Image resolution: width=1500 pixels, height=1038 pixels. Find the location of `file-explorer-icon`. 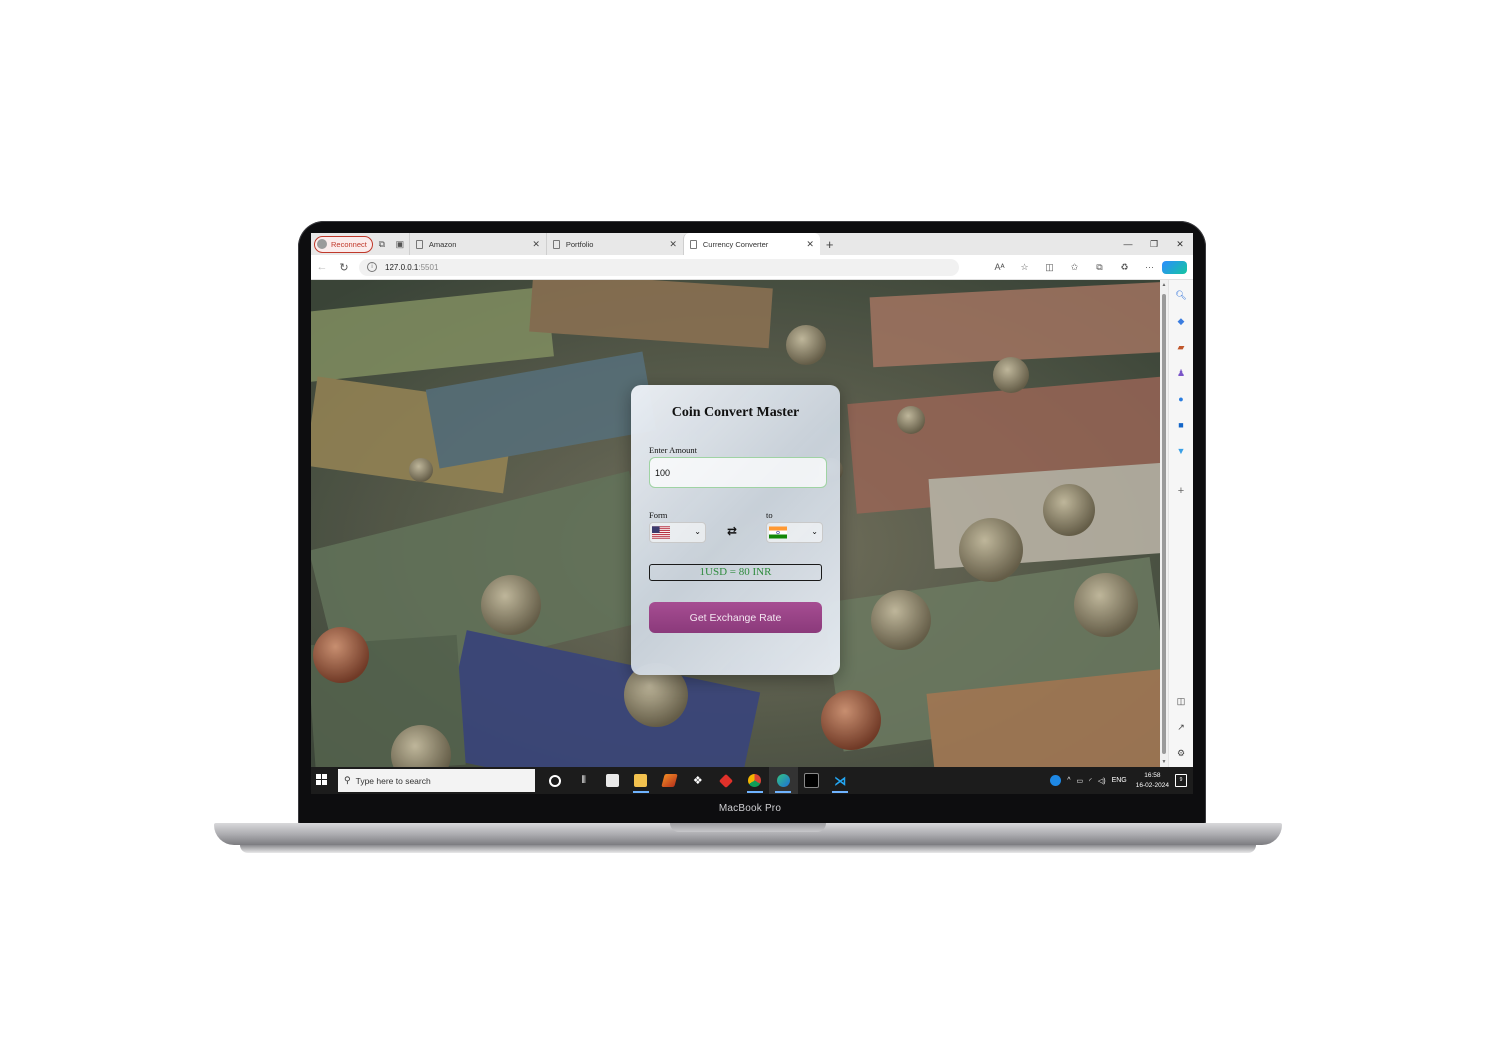

file-explorer-icon is located at coordinates (641, 780).